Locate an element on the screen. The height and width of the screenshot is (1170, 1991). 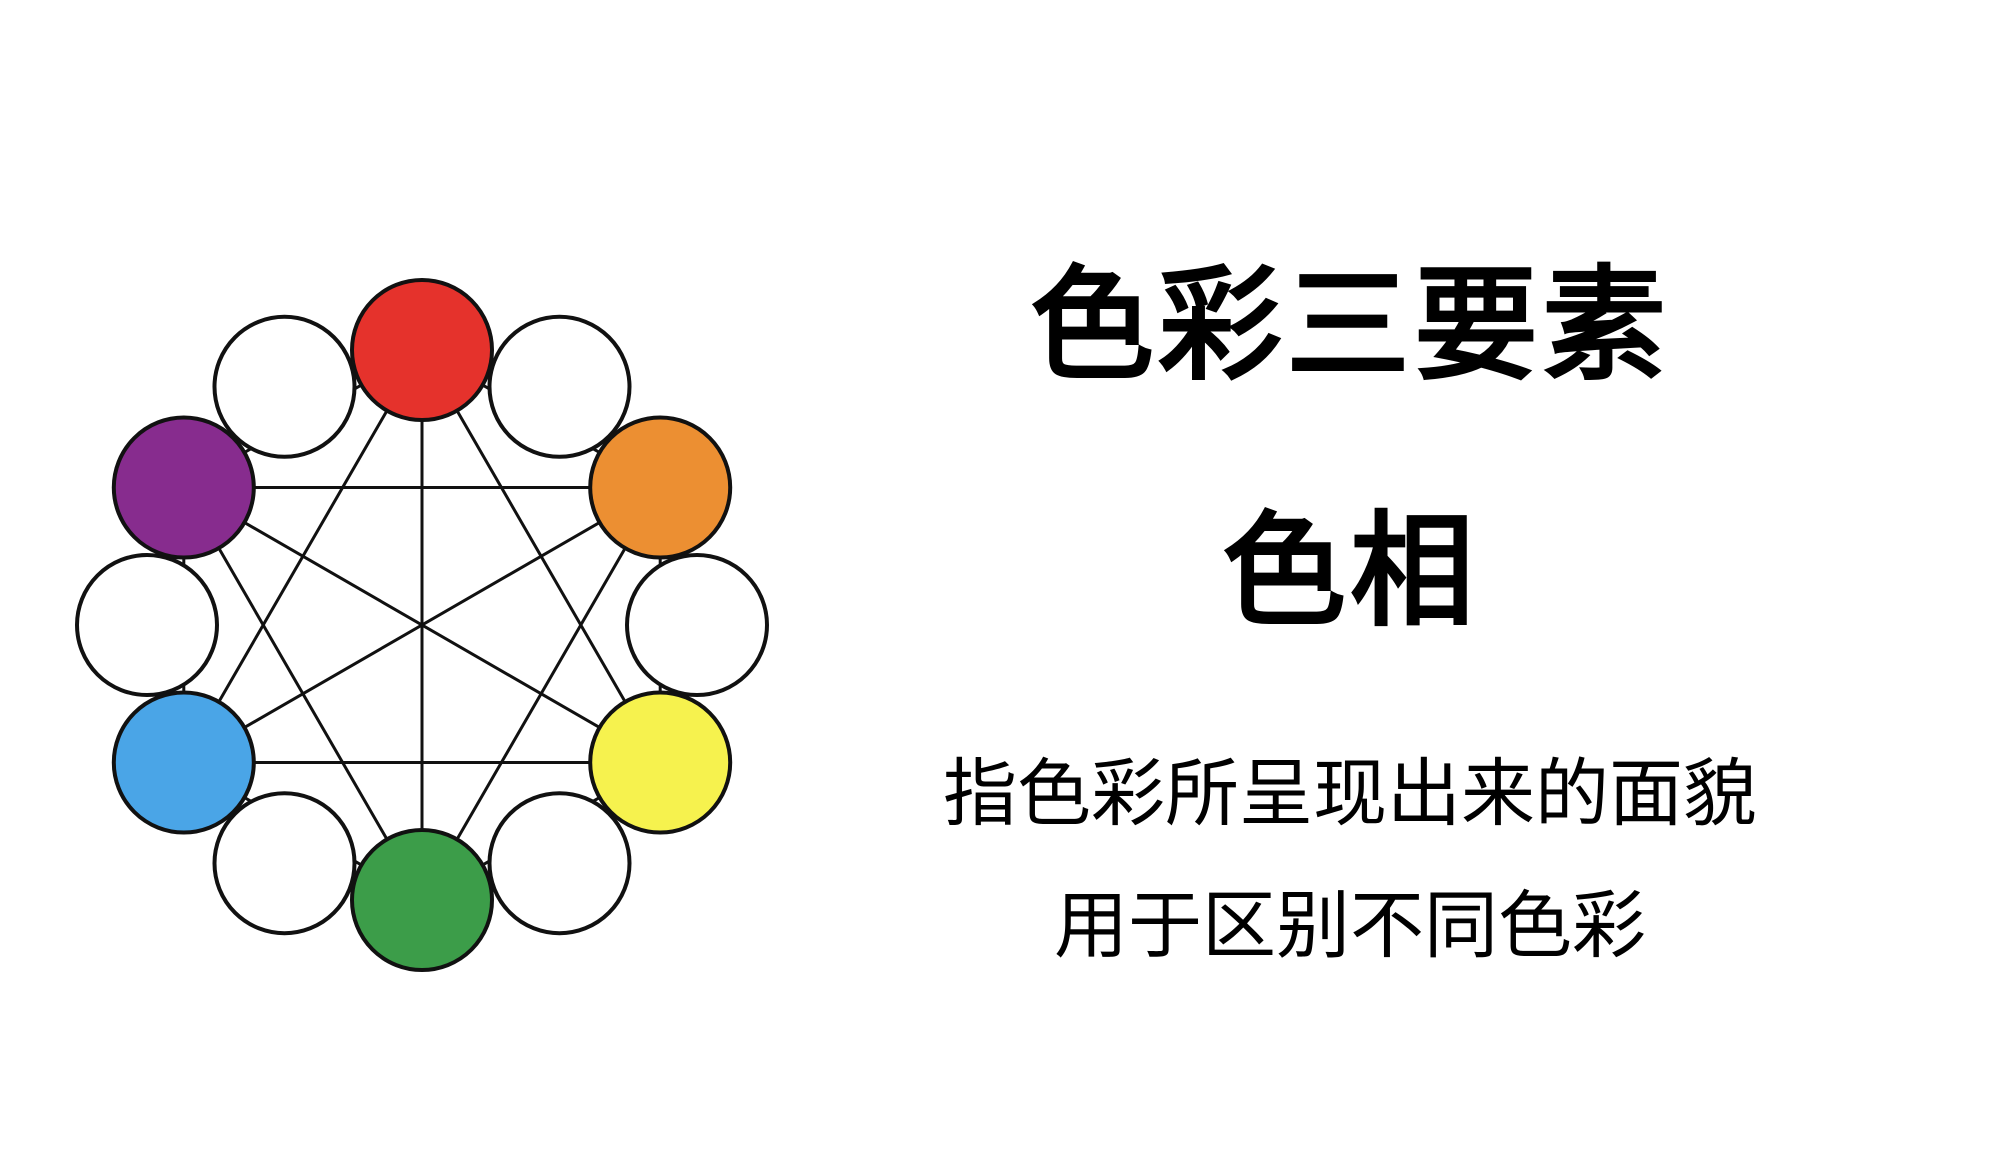
description-line-2: 用于区别不同色彩 is located at coordinates (1350, 926).